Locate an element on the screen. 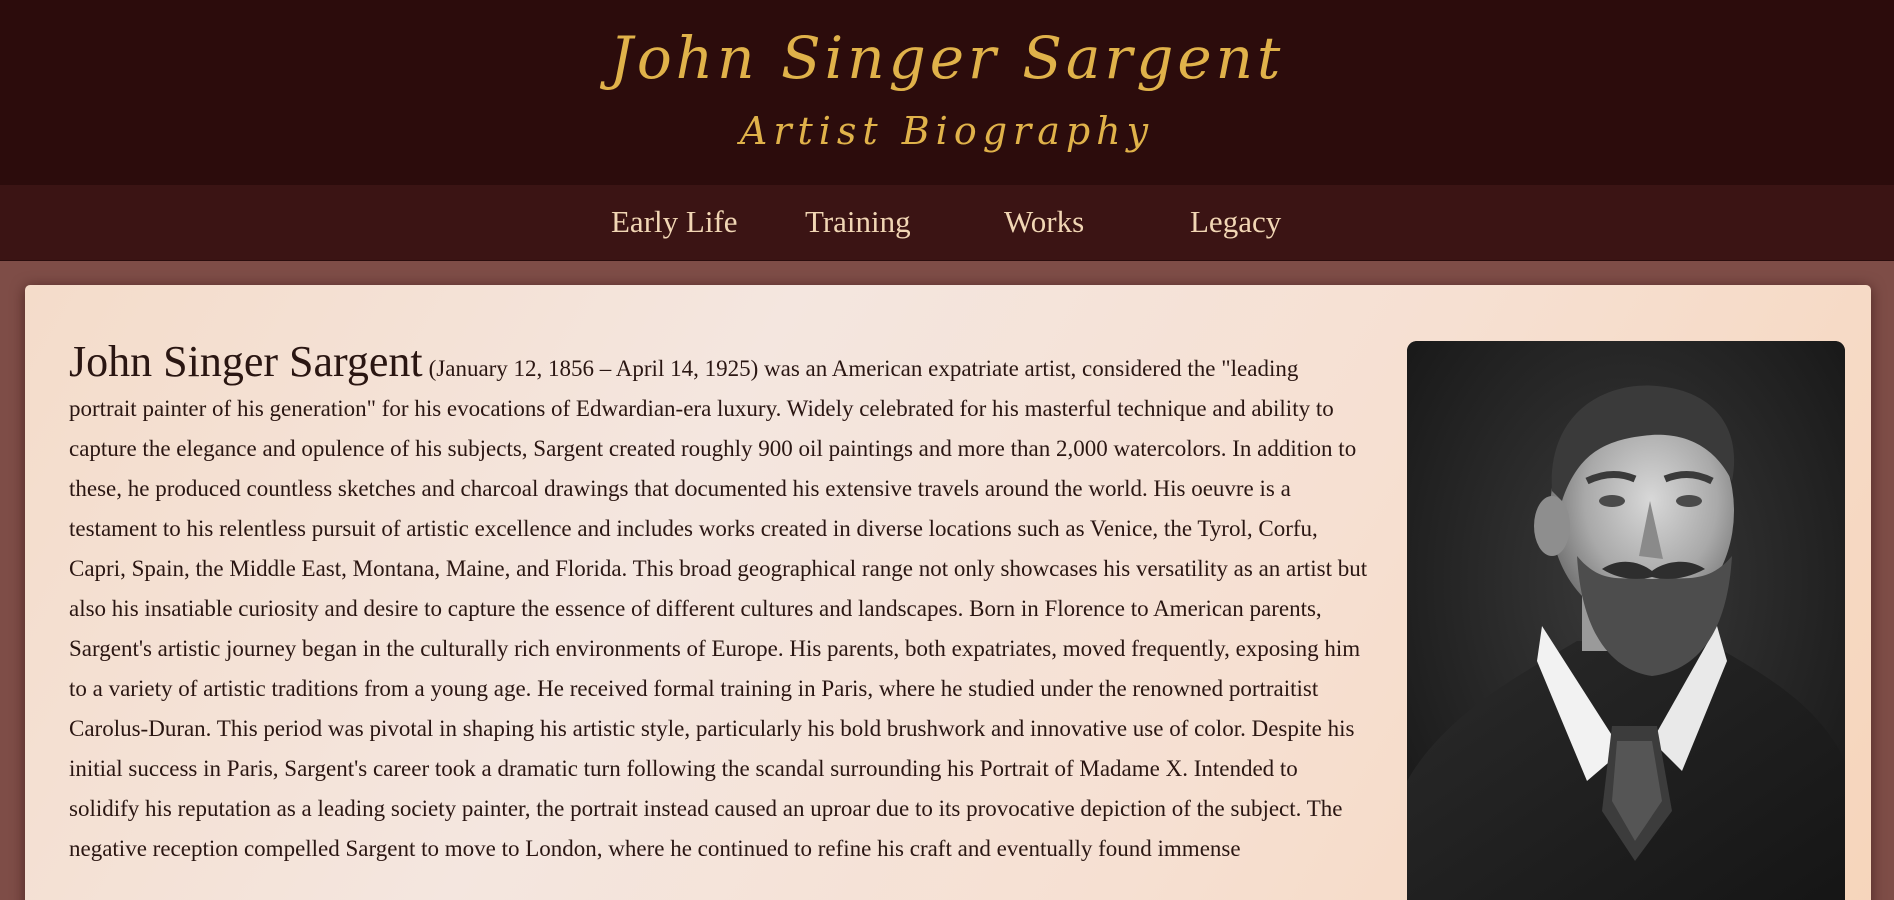  artist-portrait is located at coordinates (1626, 620).